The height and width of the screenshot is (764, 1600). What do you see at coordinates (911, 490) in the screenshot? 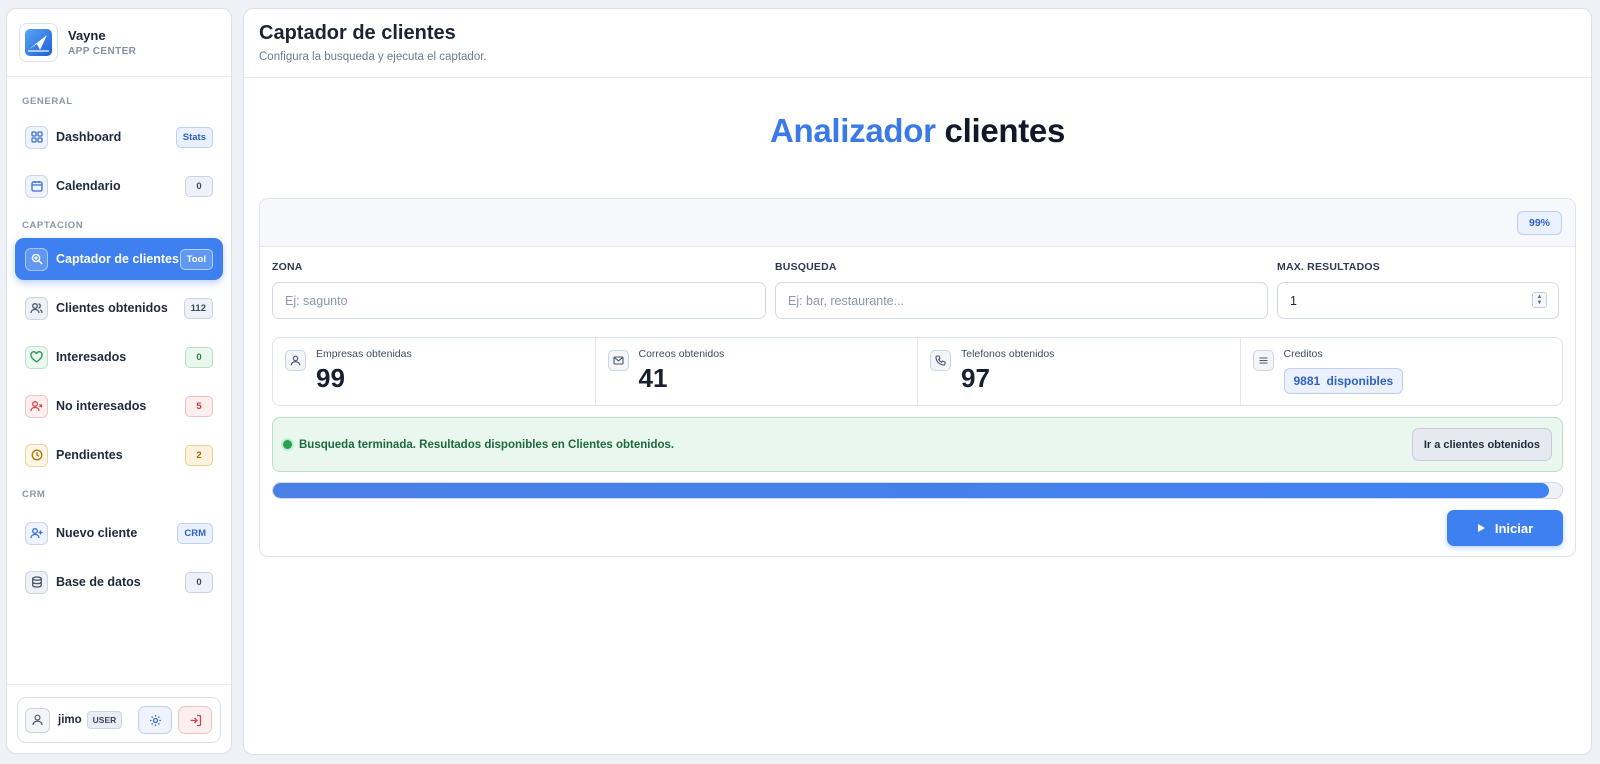
I see `progress-bar-fill` at bounding box center [911, 490].